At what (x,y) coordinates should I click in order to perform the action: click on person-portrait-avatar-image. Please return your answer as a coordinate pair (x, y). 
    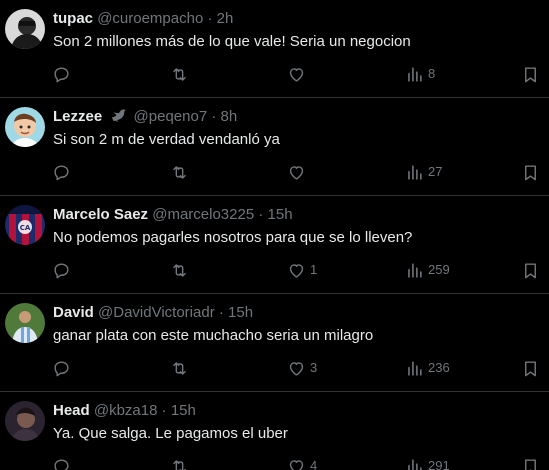
    Looking at the image, I should click on (25, 421).